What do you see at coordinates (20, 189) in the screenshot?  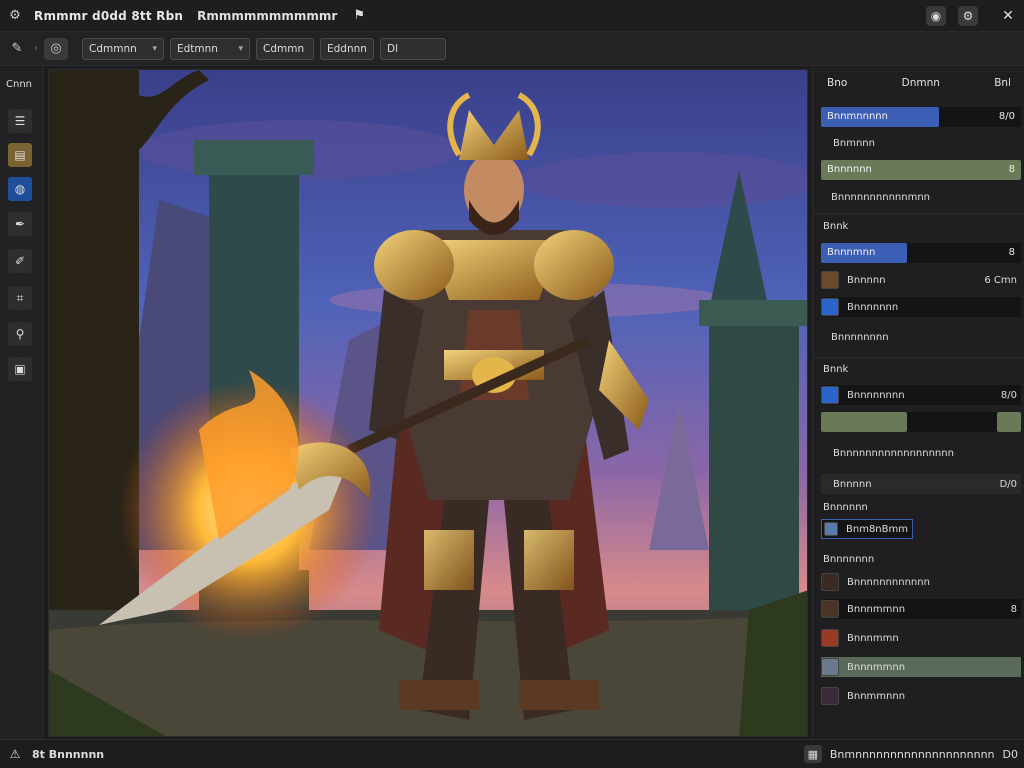 I see `globe-icon: ◍` at bounding box center [20, 189].